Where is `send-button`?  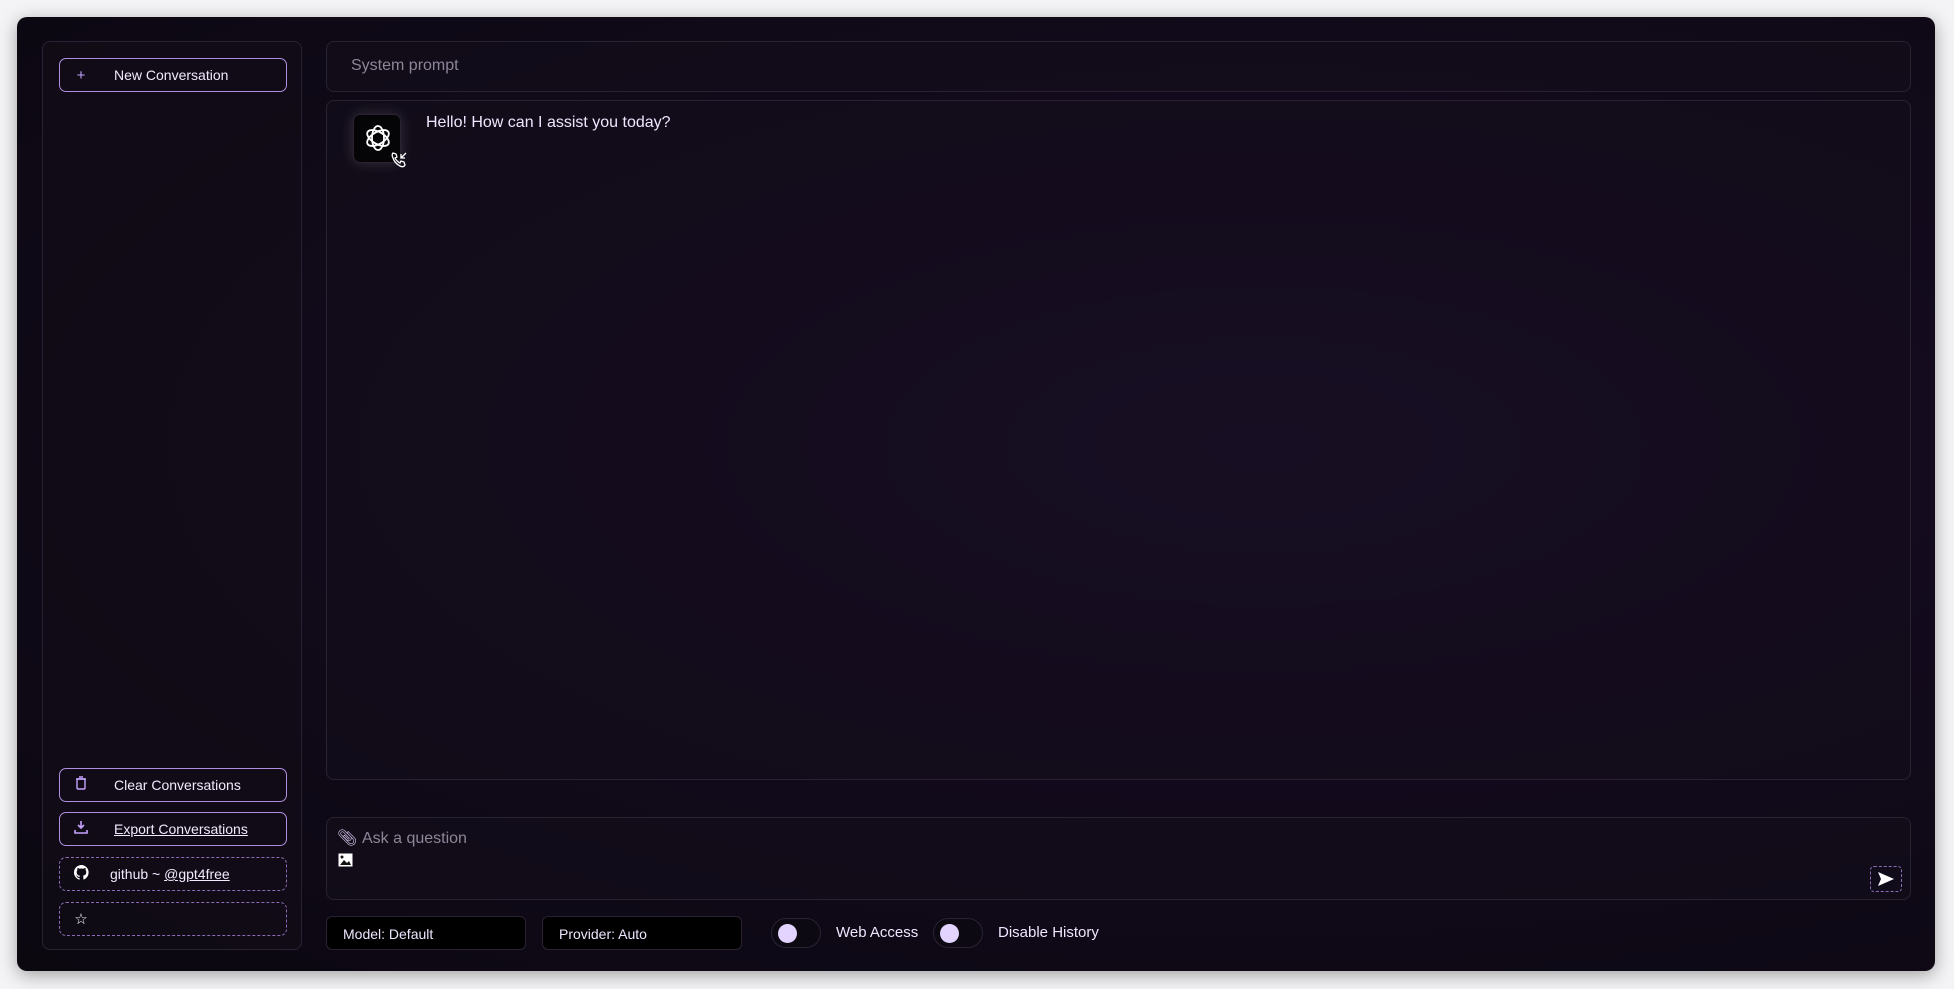
send-button is located at coordinates (1886, 879).